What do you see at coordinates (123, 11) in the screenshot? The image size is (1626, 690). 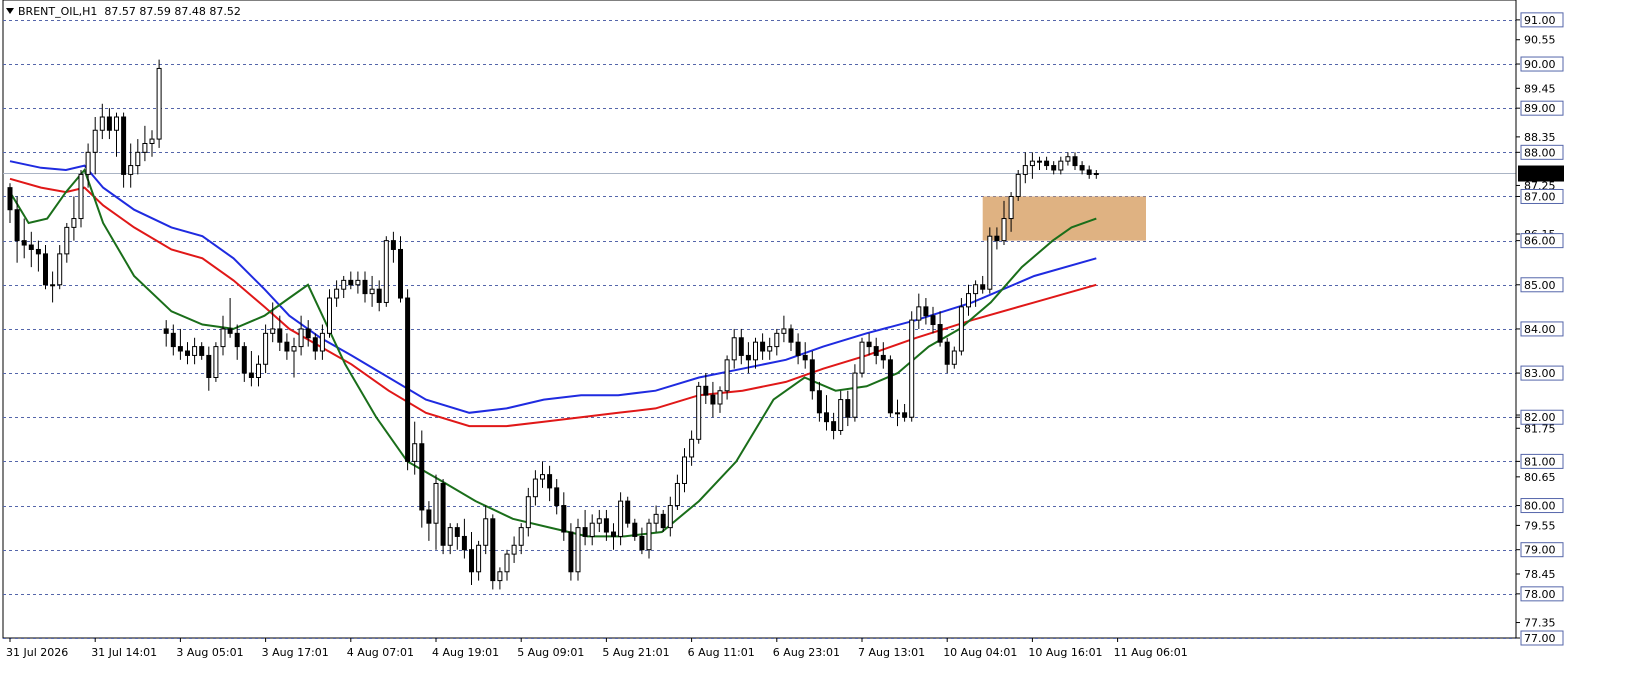 I see `chart-header: BRENT_OIL,H1 87.57 87.59 87.48 87.52` at bounding box center [123, 11].